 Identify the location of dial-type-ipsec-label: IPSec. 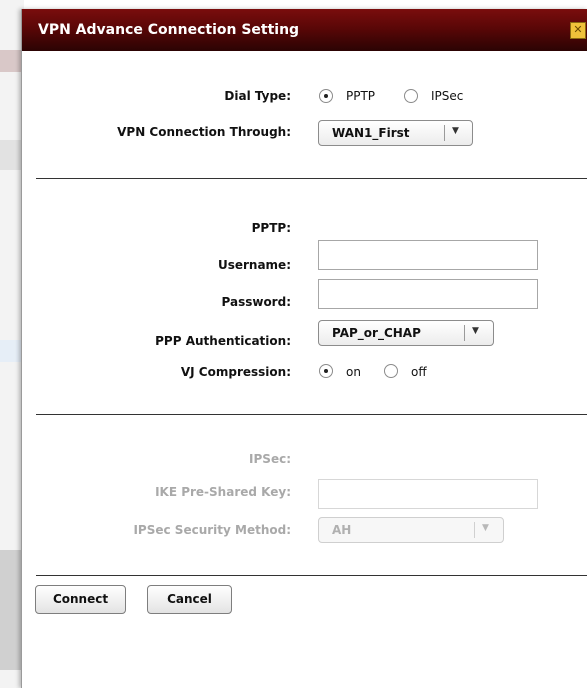
(447, 96).